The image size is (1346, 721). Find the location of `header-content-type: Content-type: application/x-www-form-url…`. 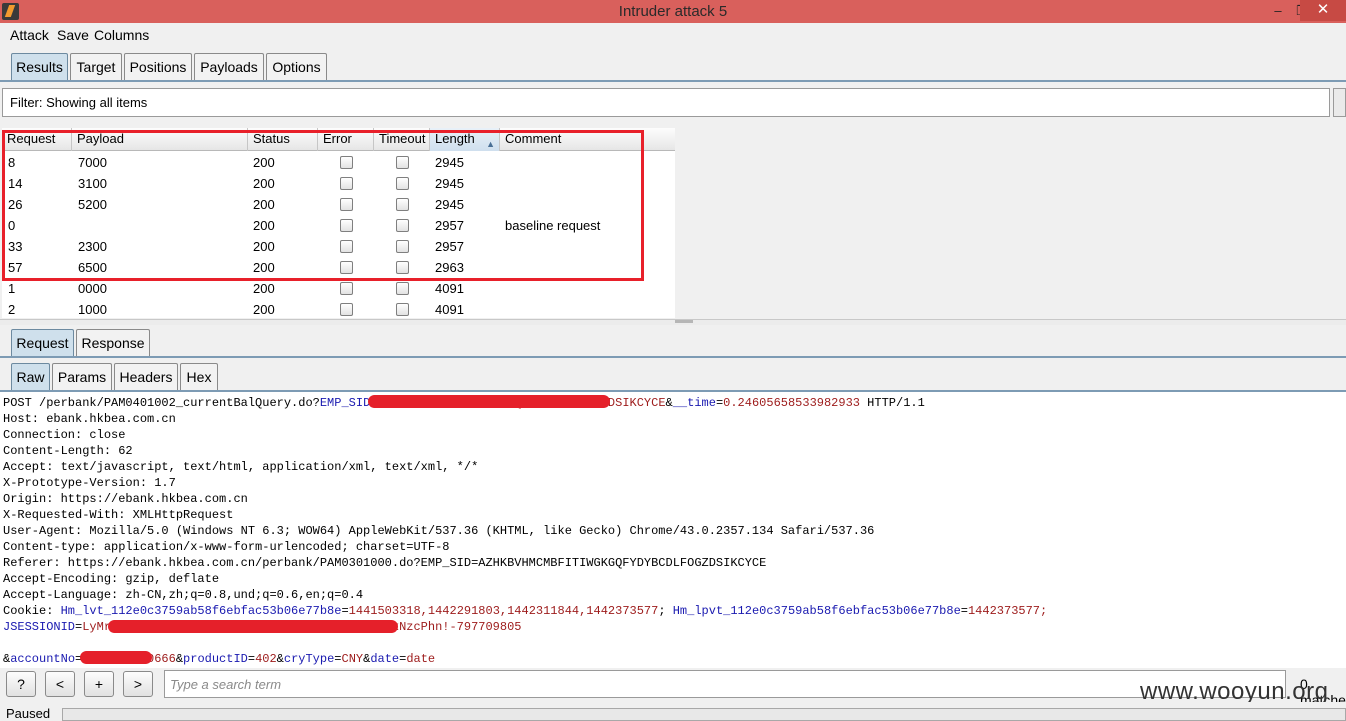

header-content-type: Content-type: application/x-www-form-url… is located at coordinates (226, 547).